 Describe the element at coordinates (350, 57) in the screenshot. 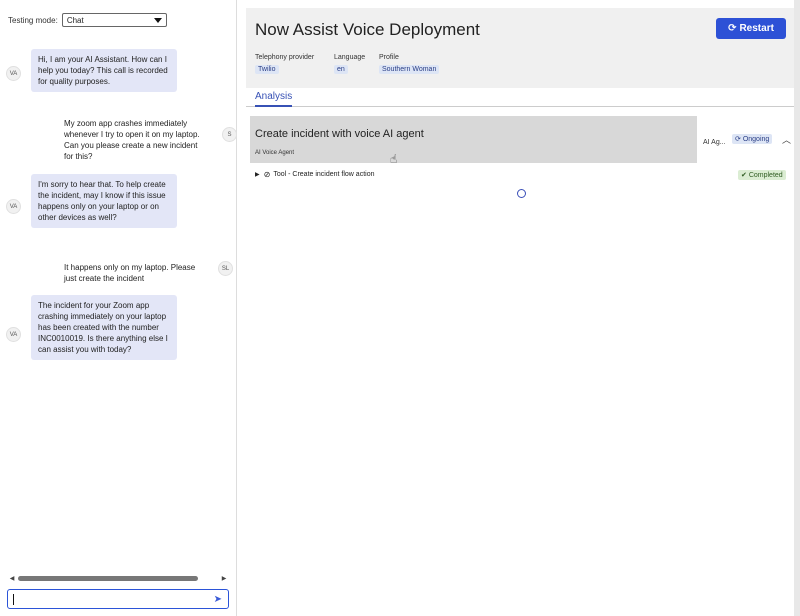

I see `language-label: Language` at that location.